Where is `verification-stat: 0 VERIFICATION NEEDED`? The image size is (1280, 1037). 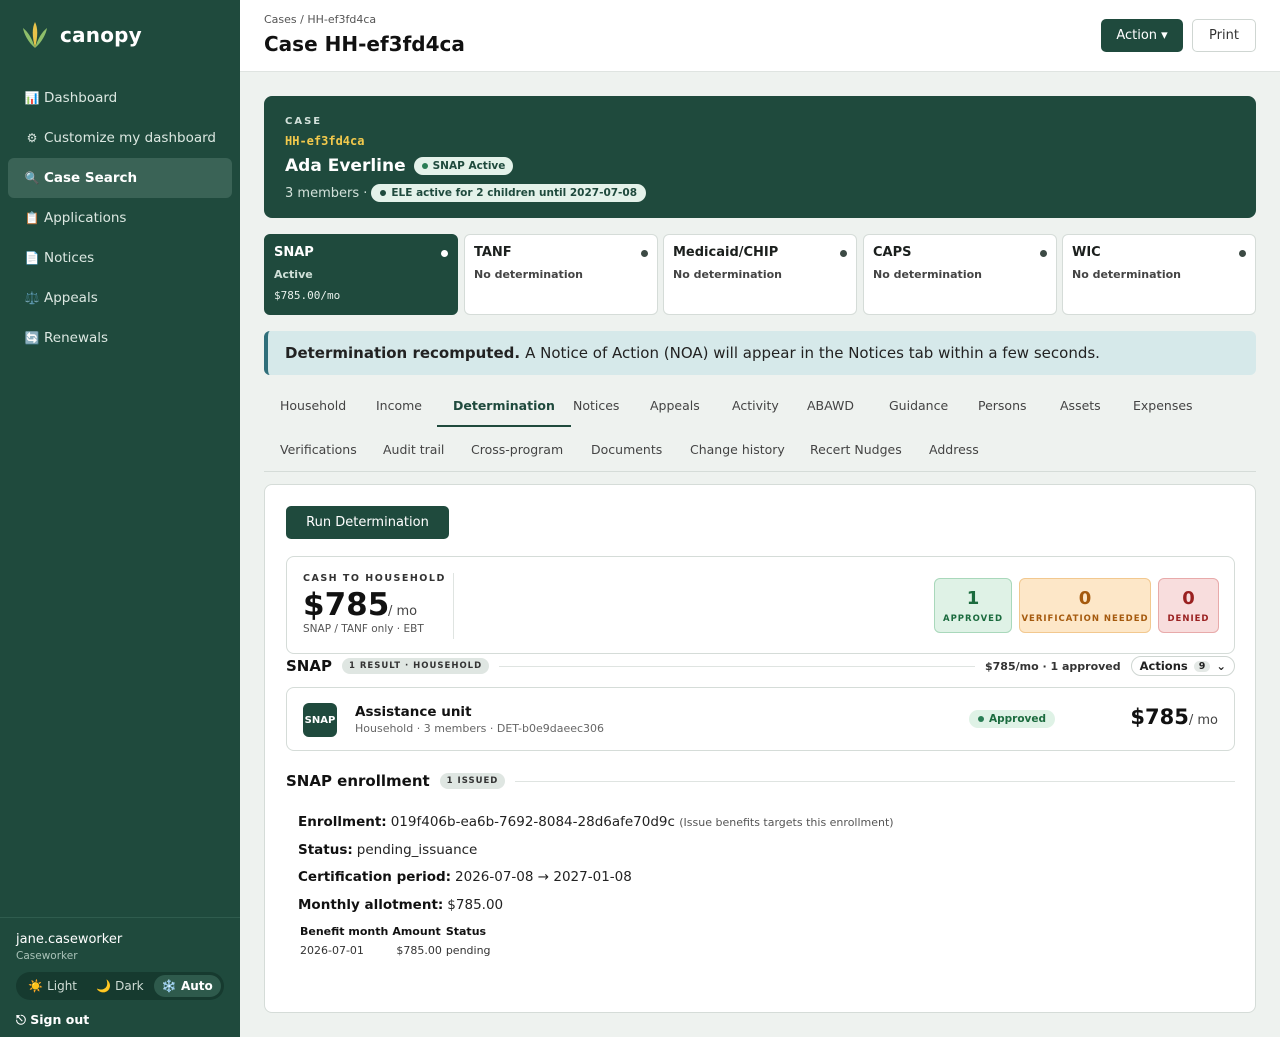 verification-stat: 0 VERIFICATION NEEDED is located at coordinates (1085, 605).